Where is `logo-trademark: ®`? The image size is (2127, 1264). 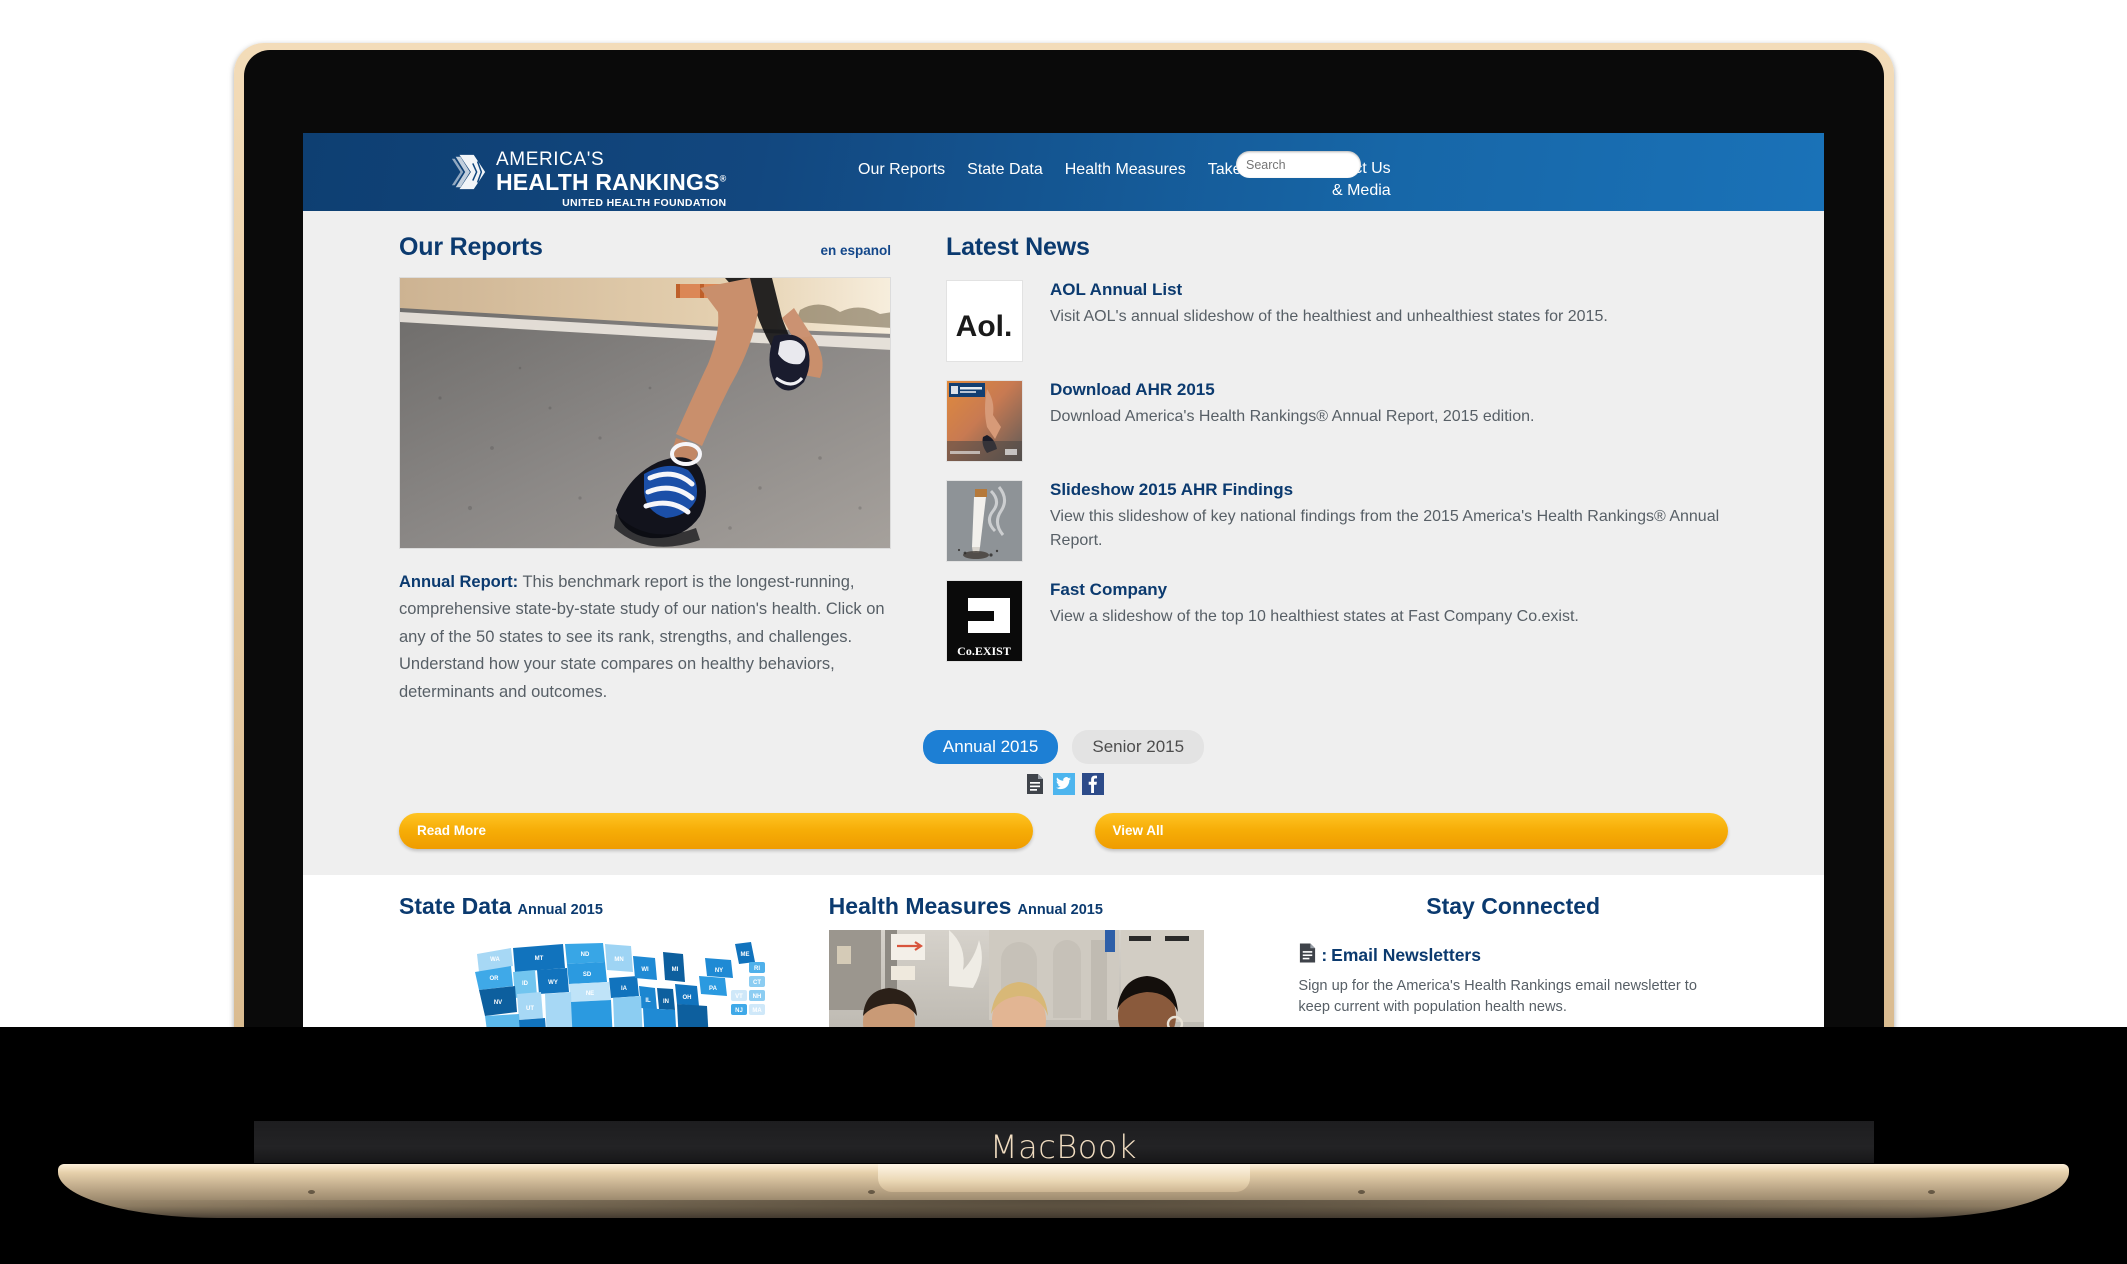
logo-trademark: ® is located at coordinates (723, 178).